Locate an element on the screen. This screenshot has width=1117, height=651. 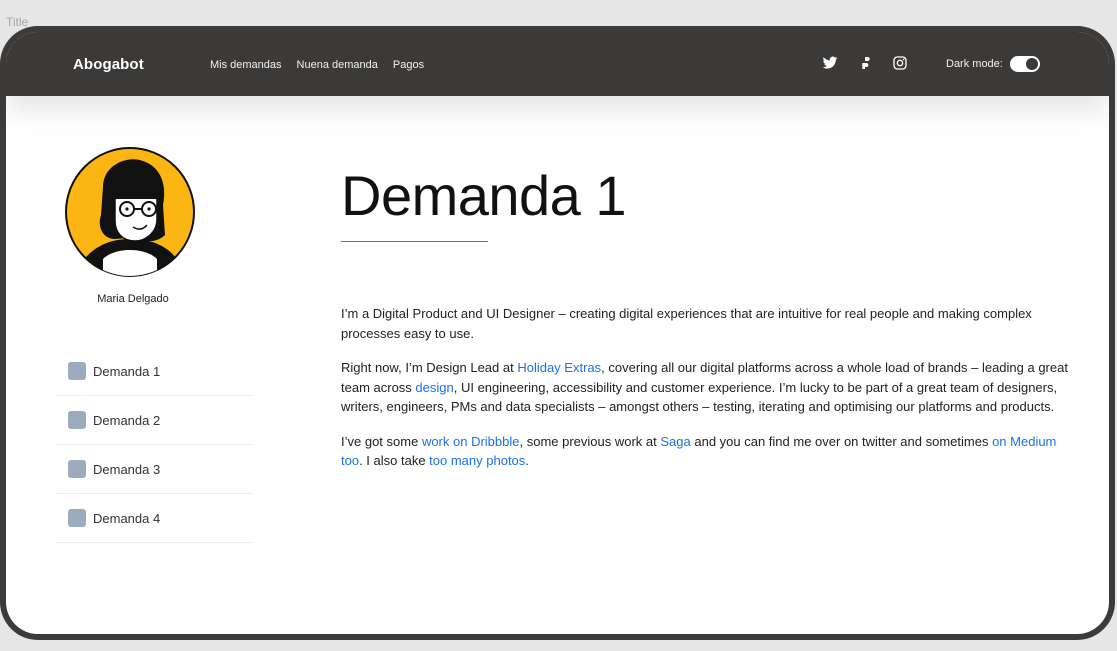
text-span: I’ve got some is located at coordinates (381, 441).